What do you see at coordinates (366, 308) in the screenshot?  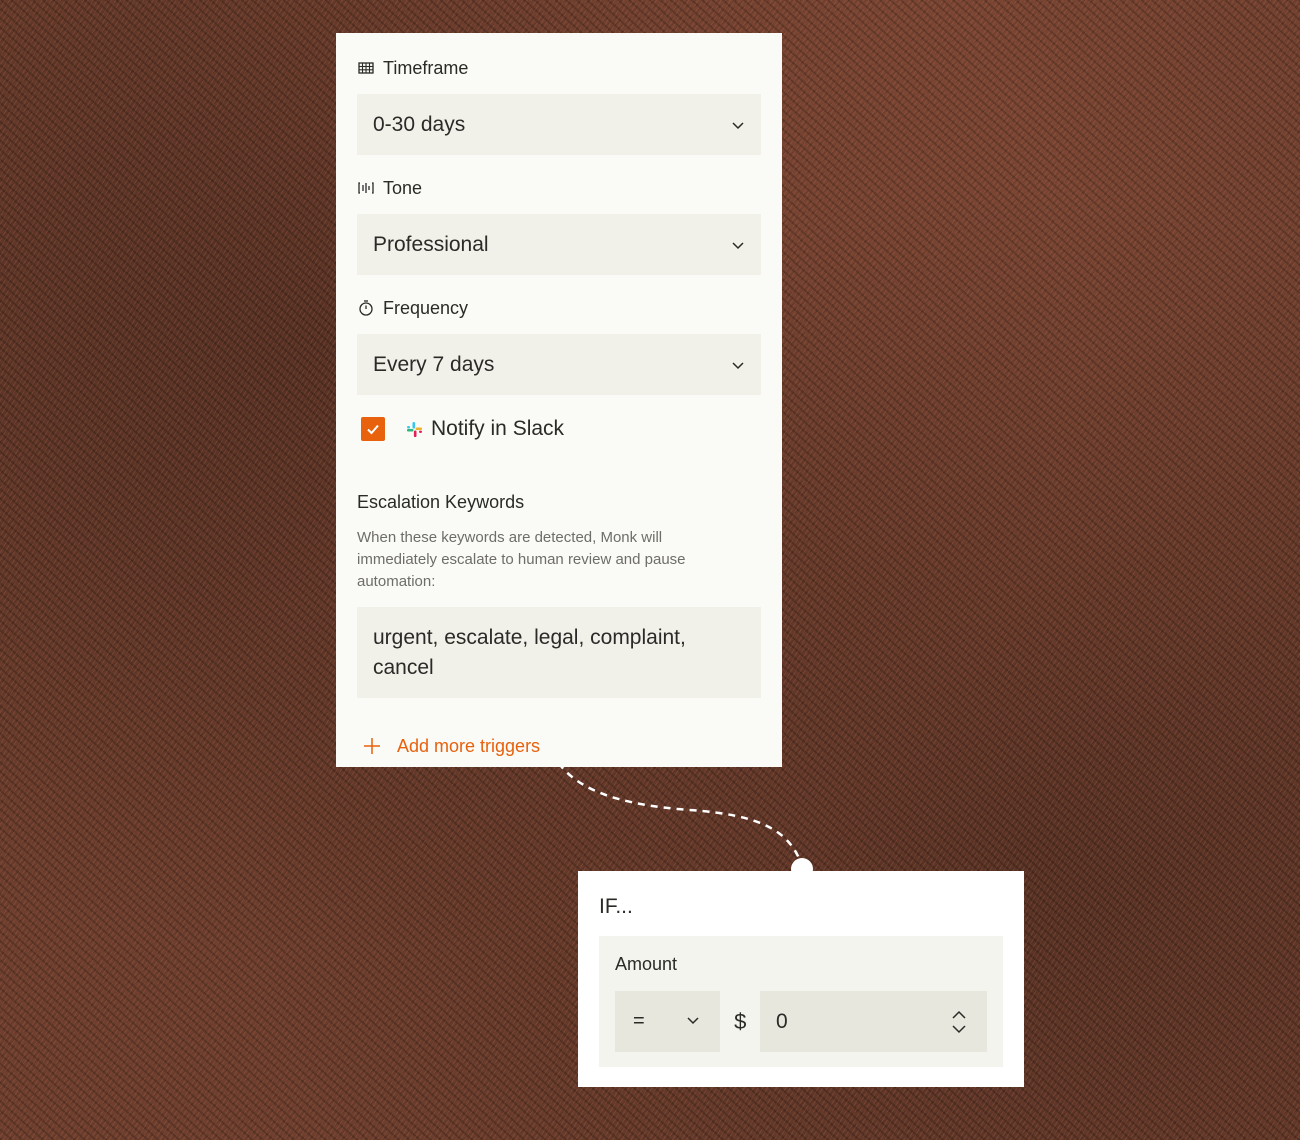 I see `stopwatch-icon` at bounding box center [366, 308].